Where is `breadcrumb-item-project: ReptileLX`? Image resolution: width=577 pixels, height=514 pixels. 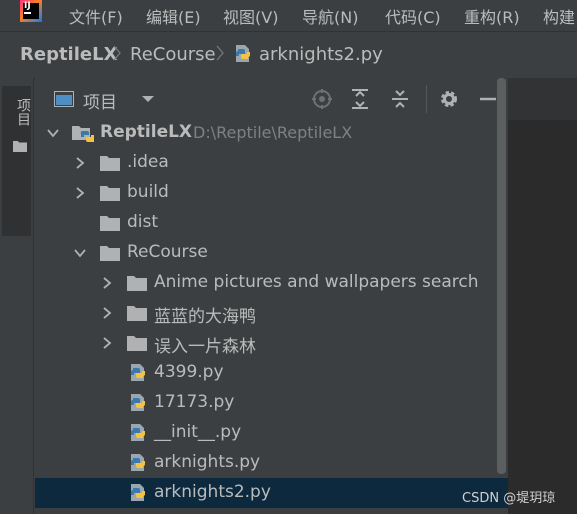 breadcrumb-item-project: ReptileLX is located at coordinates (68, 54).